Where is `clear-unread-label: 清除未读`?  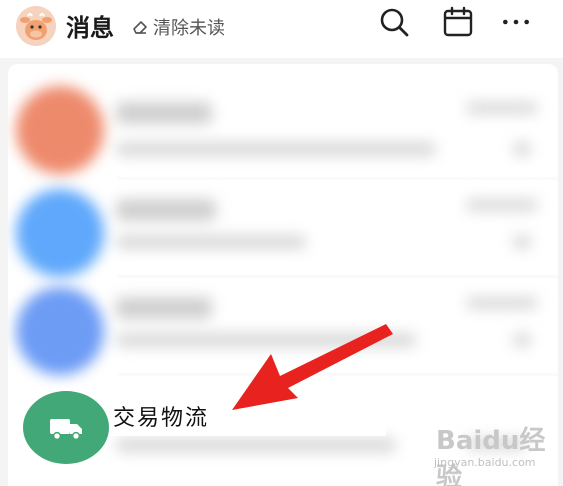 clear-unread-label: 清除未读 is located at coordinates (189, 28).